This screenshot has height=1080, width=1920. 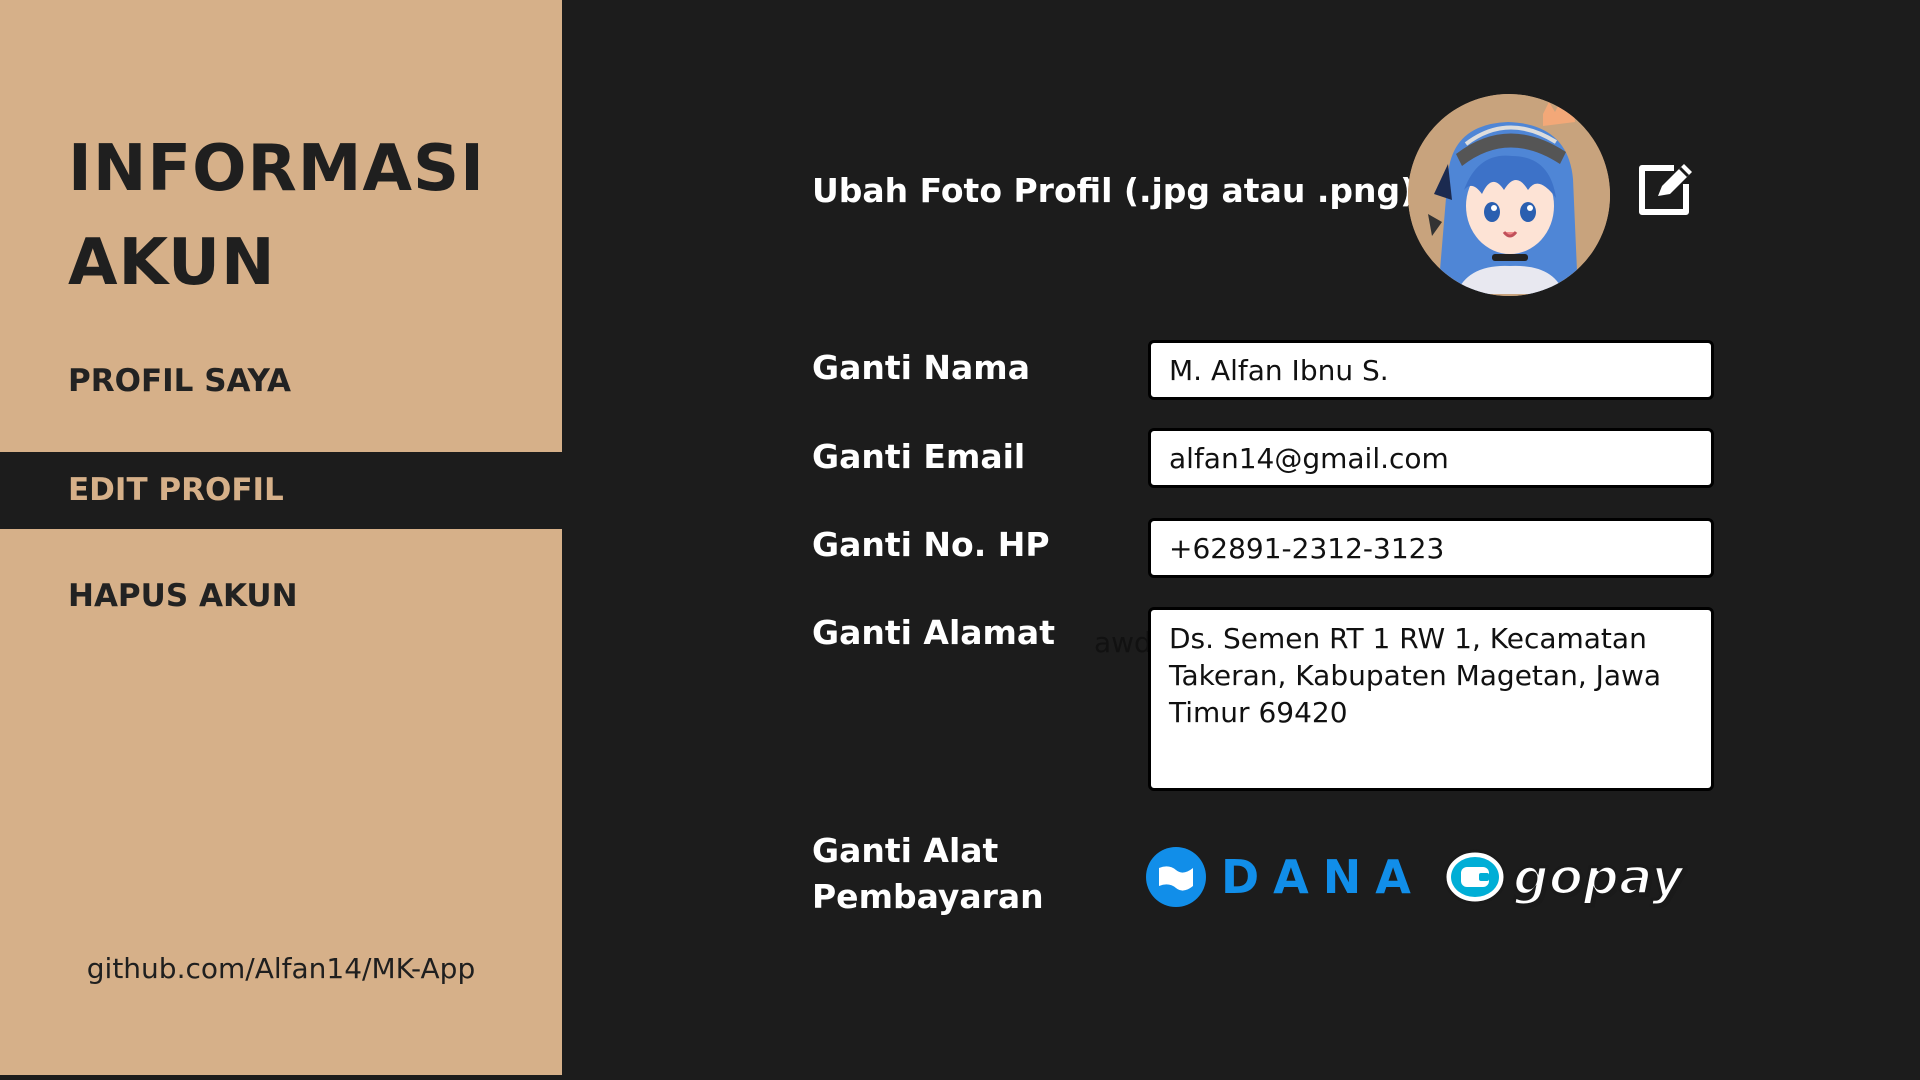 I want to click on label-payment: Ganti Alat Pembayaran, so click(x=928, y=873).